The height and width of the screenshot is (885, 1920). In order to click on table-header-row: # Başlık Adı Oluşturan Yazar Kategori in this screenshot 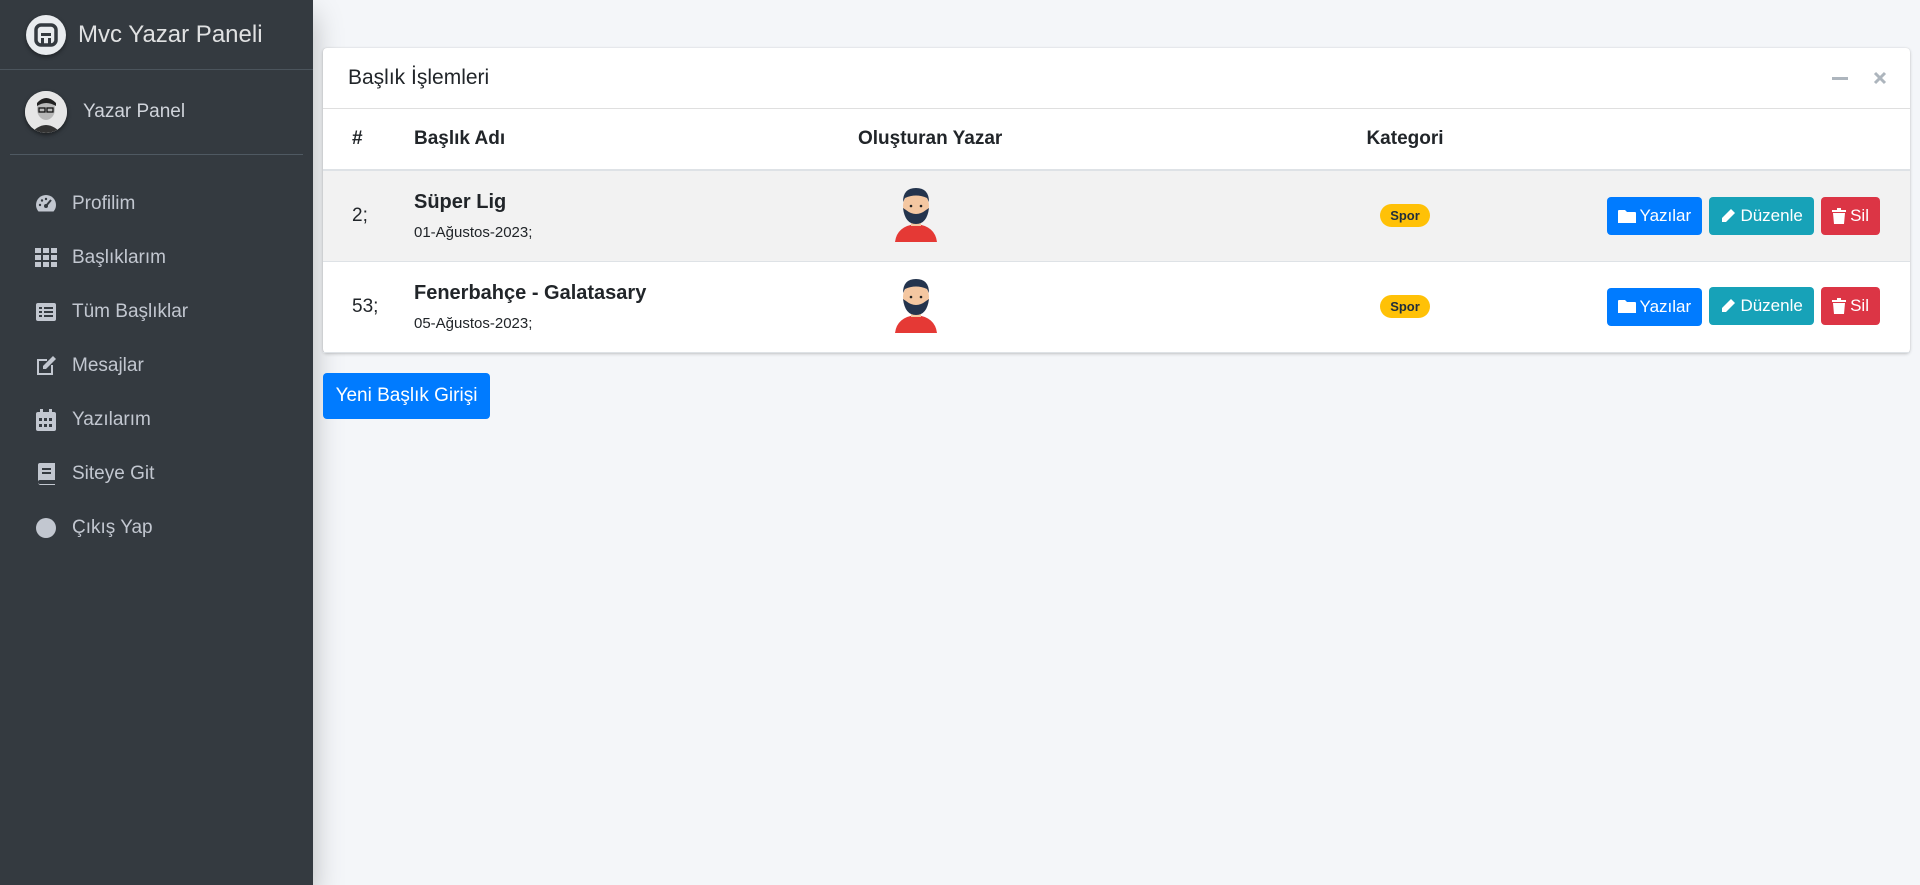, I will do `click(1116, 140)`.